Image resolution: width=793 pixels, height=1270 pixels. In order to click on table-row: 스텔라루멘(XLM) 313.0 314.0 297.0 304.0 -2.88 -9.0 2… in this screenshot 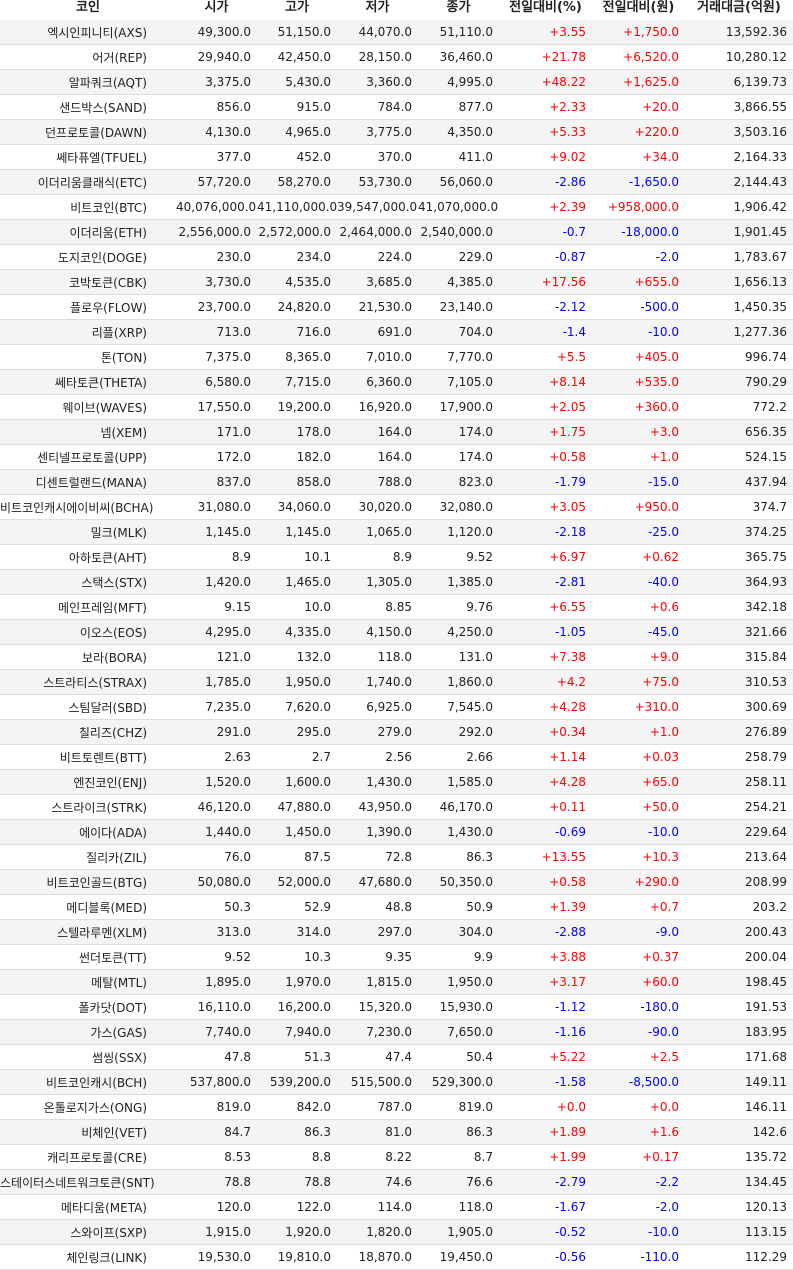, I will do `click(396, 932)`.